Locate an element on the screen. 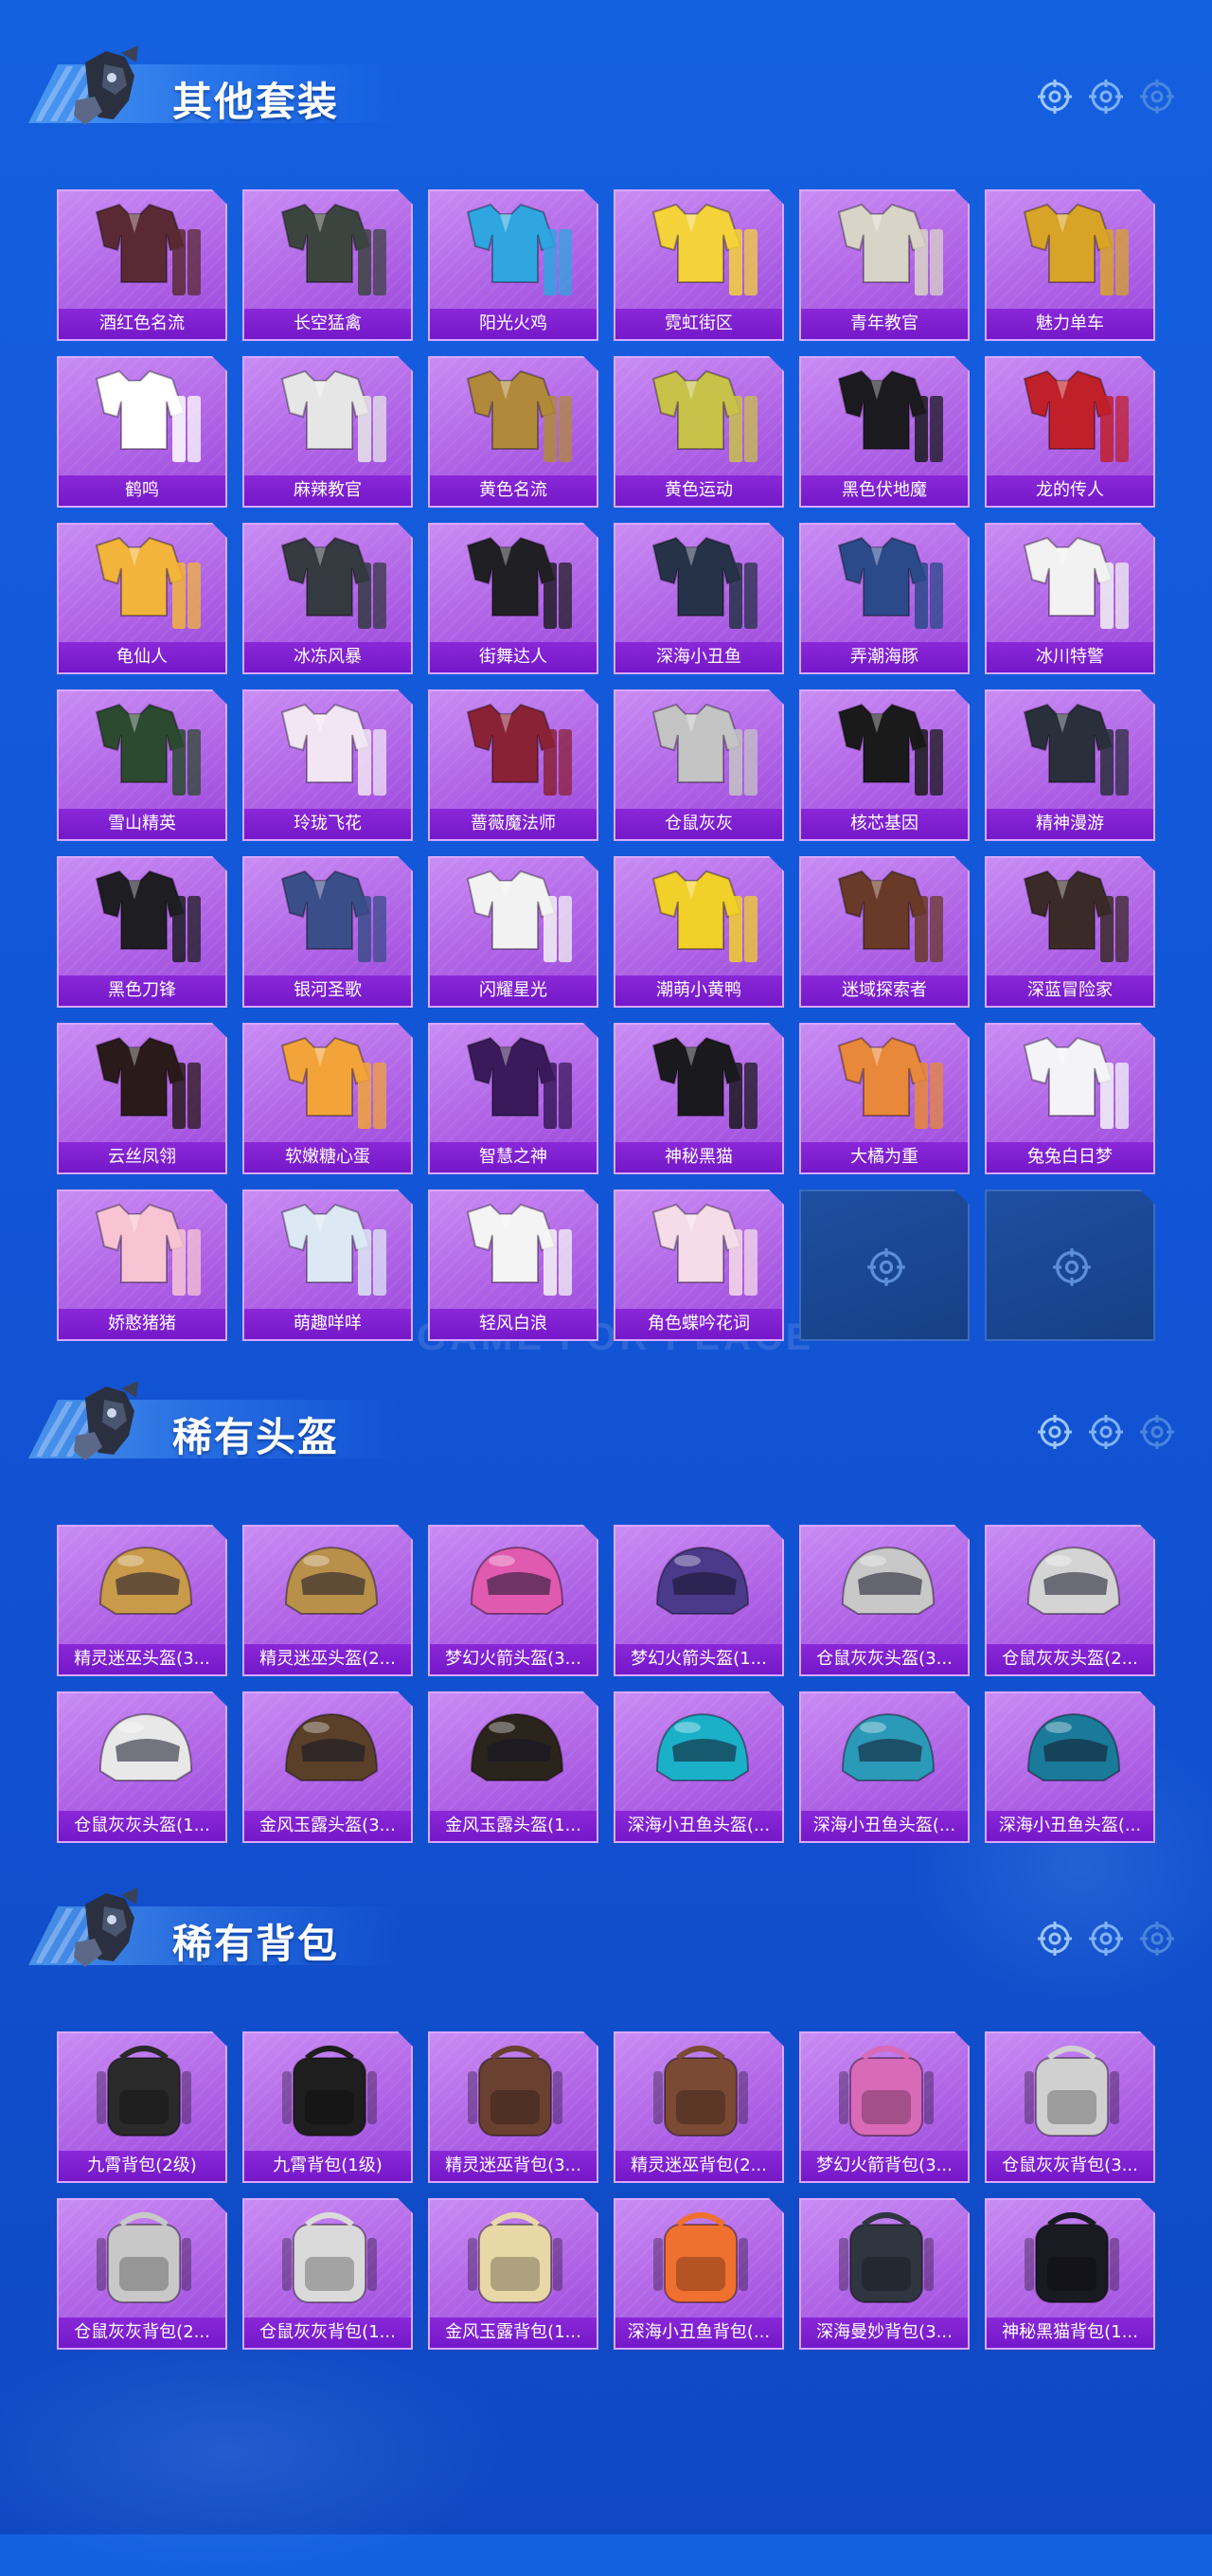 This screenshot has height=2576, width=1212. item-card: 神秘黑猫 is located at coordinates (699, 1098).